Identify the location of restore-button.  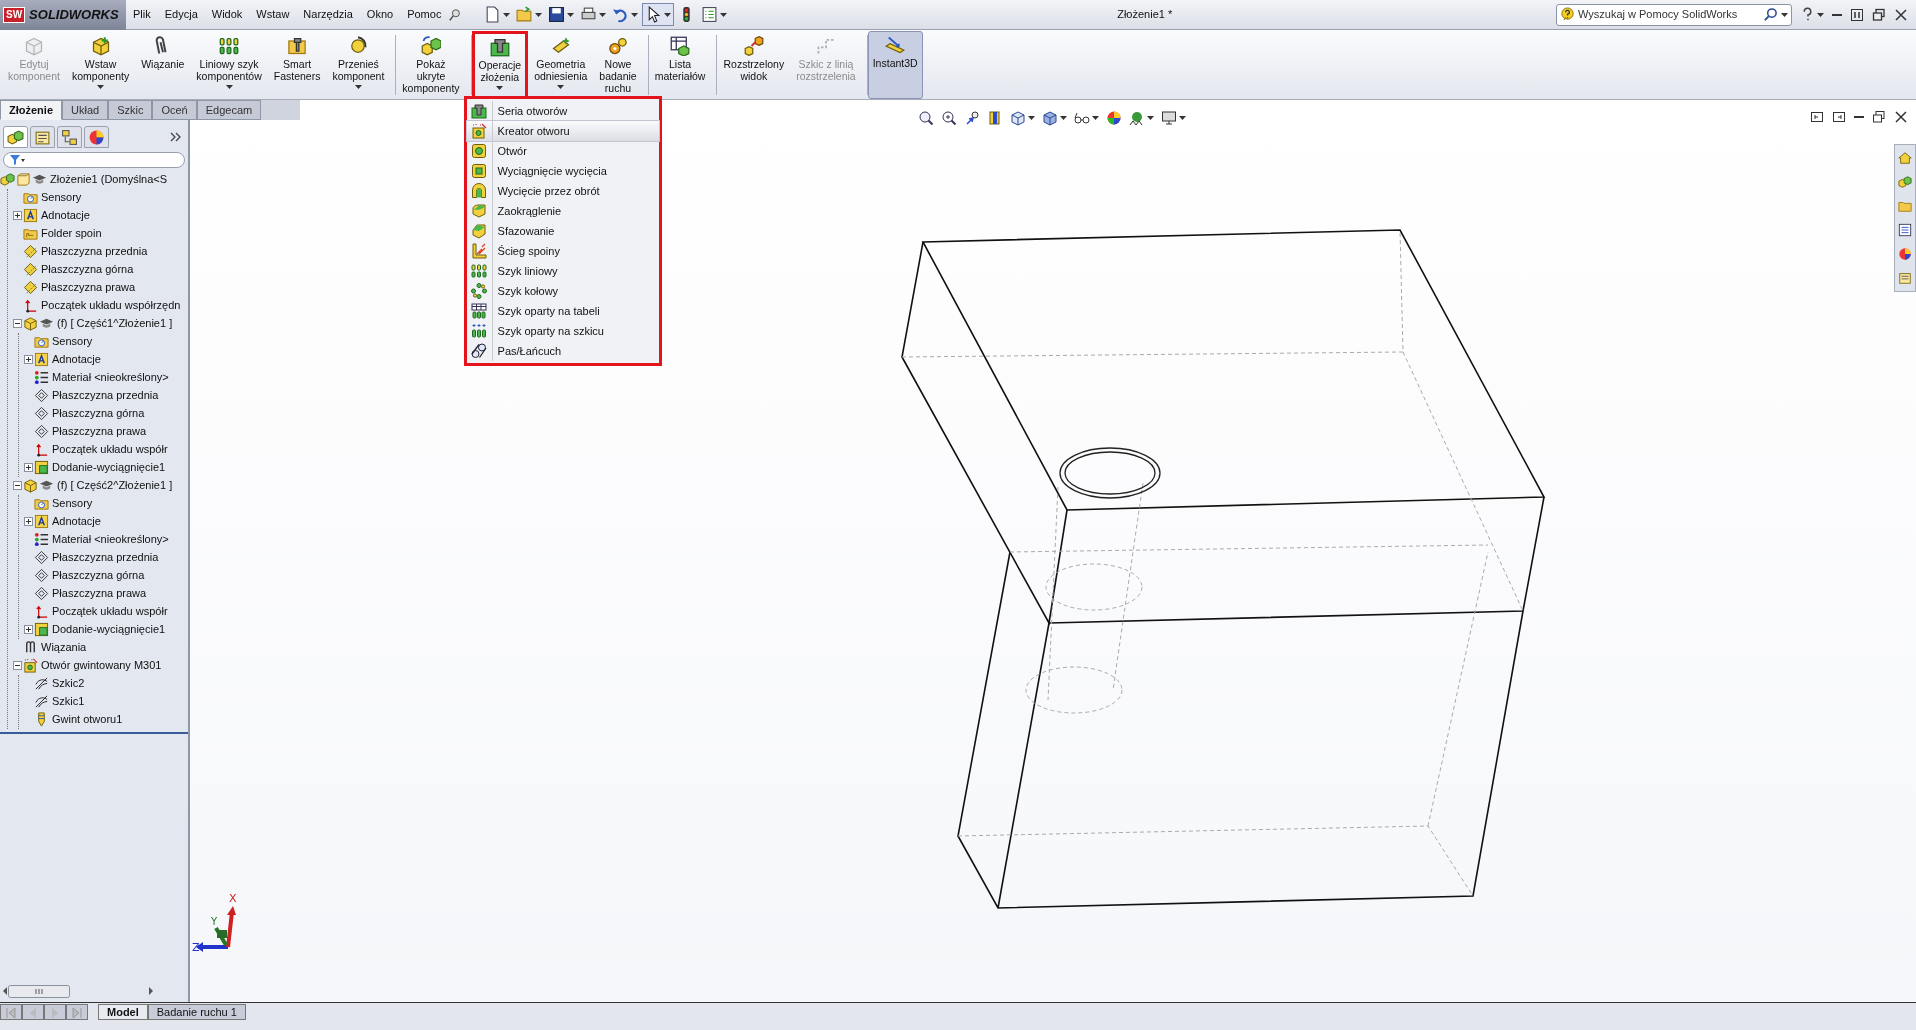
(1879, 117).